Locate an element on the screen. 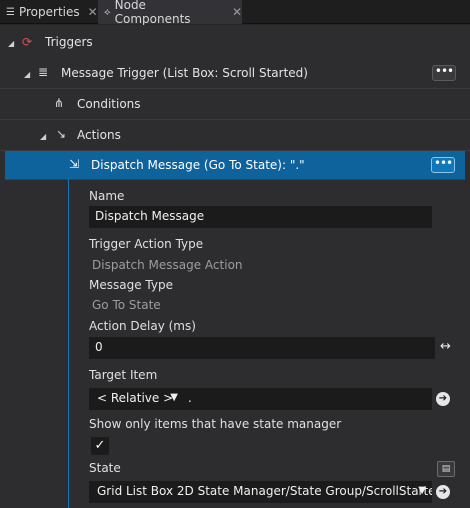 Image resolution: width=470 pixels, height=508 pixels. tab-properties: ☰ Properties ✕ is located at coordinates (49, 12).